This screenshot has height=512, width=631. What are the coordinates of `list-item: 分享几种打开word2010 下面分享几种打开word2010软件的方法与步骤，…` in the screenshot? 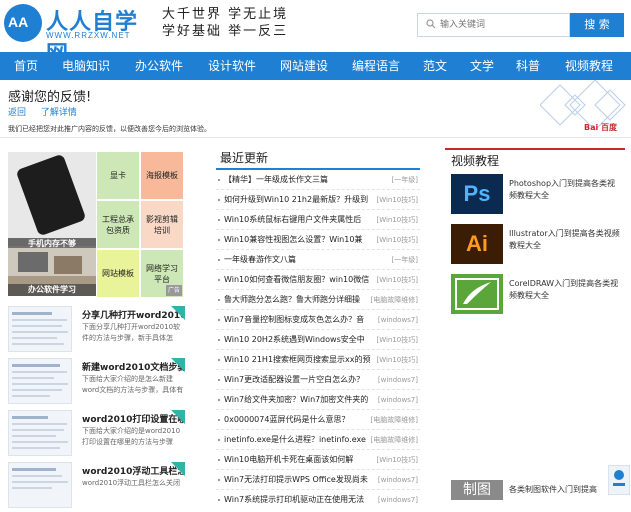 It's located at (96, 331).